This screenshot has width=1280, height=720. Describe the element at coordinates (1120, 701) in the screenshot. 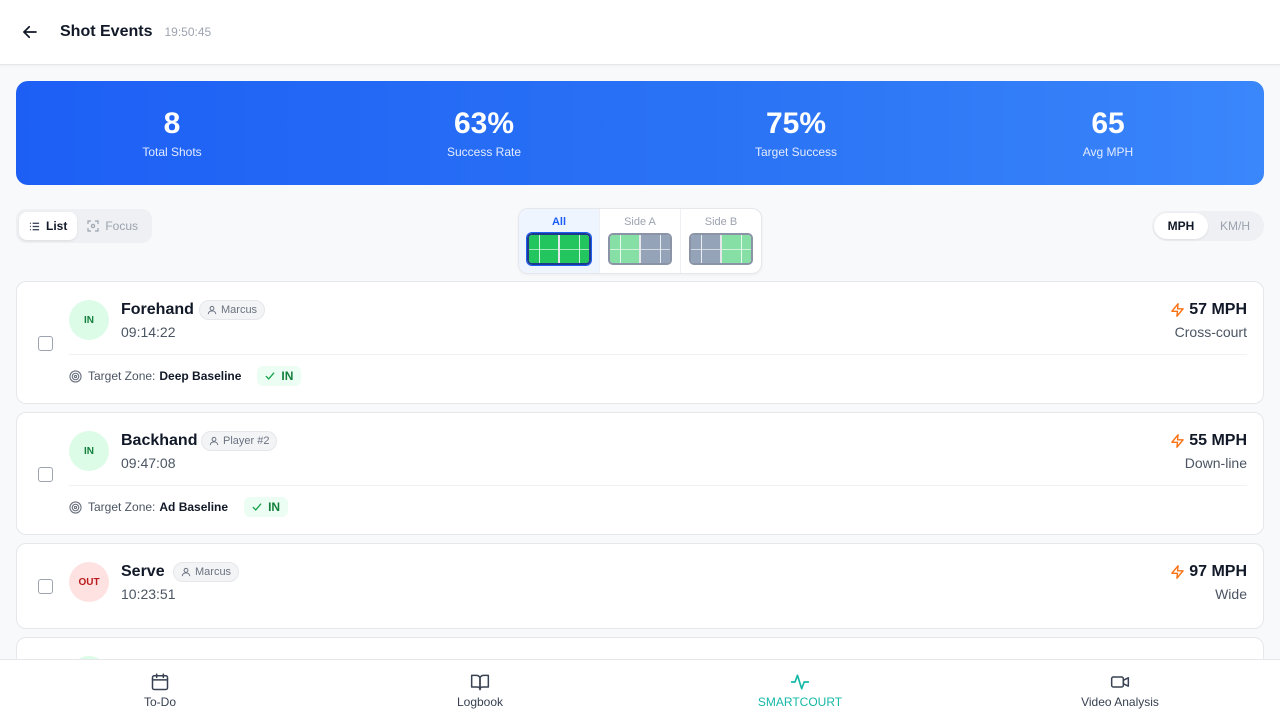

I see `nav-label: Video Analysis` at that location.